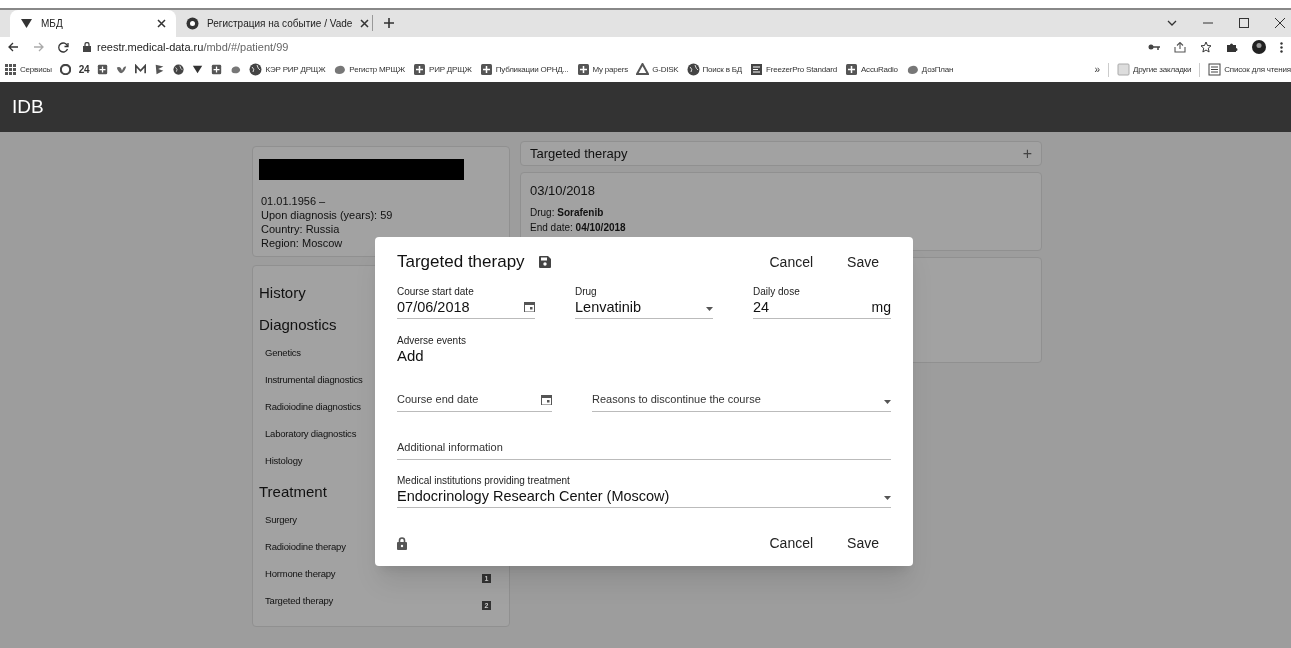 Image resolution: width=1291 pixels, height=648 pixels. What do you see at coordinates (287, 69) in the screenshot?
I see `bookmark-link: КЭР РИР ДРЩЖ` at bounding box center [287, 69].